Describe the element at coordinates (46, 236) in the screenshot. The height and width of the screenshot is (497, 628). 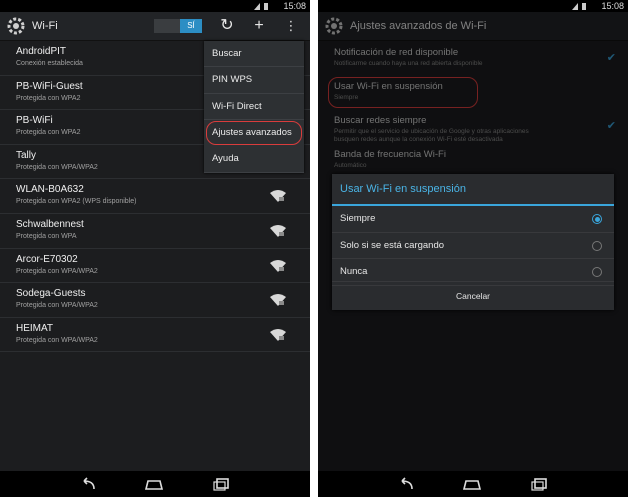
I see `network-status: Protegida con WPA` at that location.